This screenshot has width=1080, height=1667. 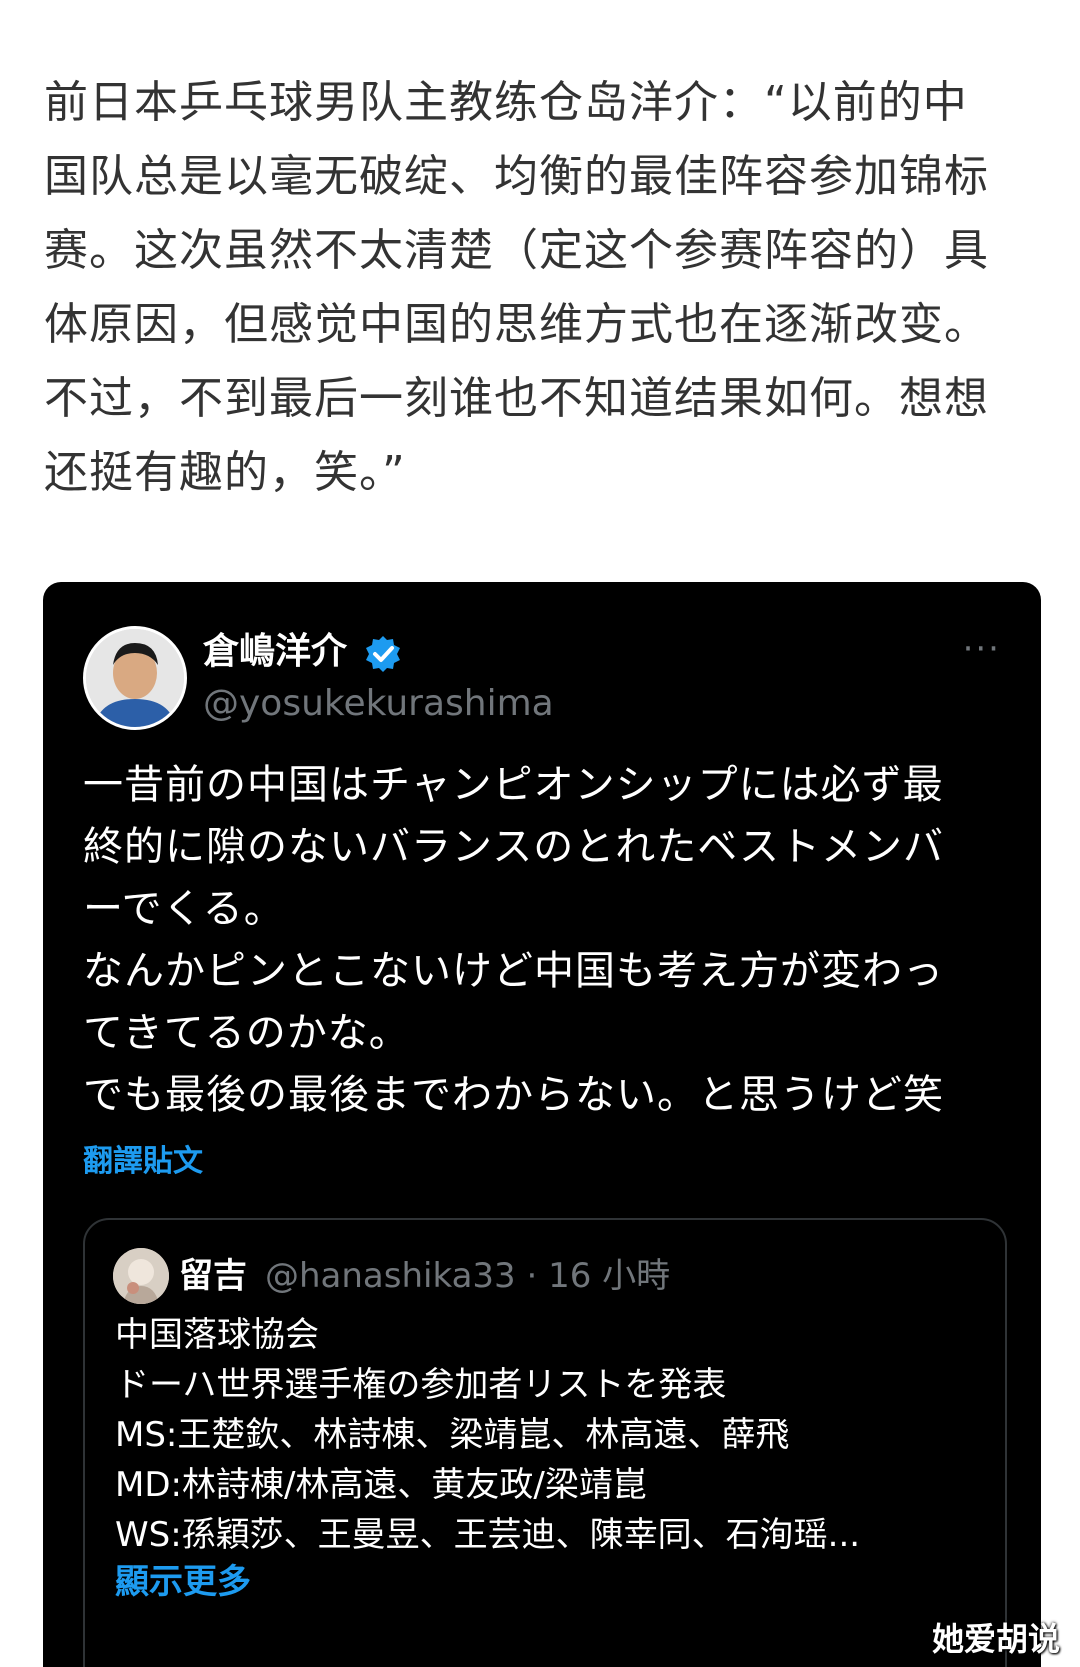 I want to click on quoted-handle-time: @hanashika33 · 16 小時, so click(x=467, y=1276).